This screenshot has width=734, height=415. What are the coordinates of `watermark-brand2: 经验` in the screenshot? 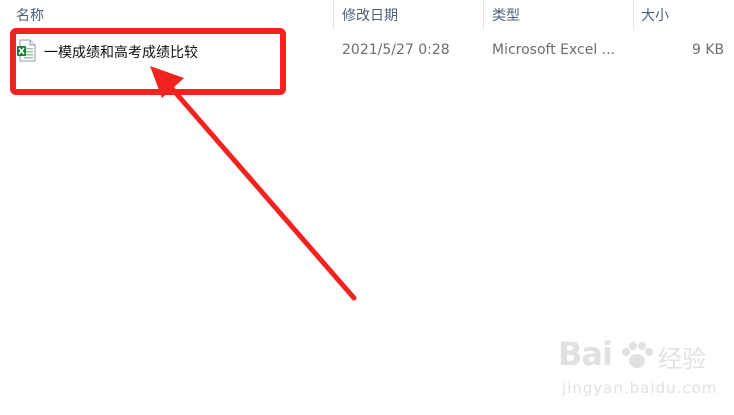 It's located at (682, 359).